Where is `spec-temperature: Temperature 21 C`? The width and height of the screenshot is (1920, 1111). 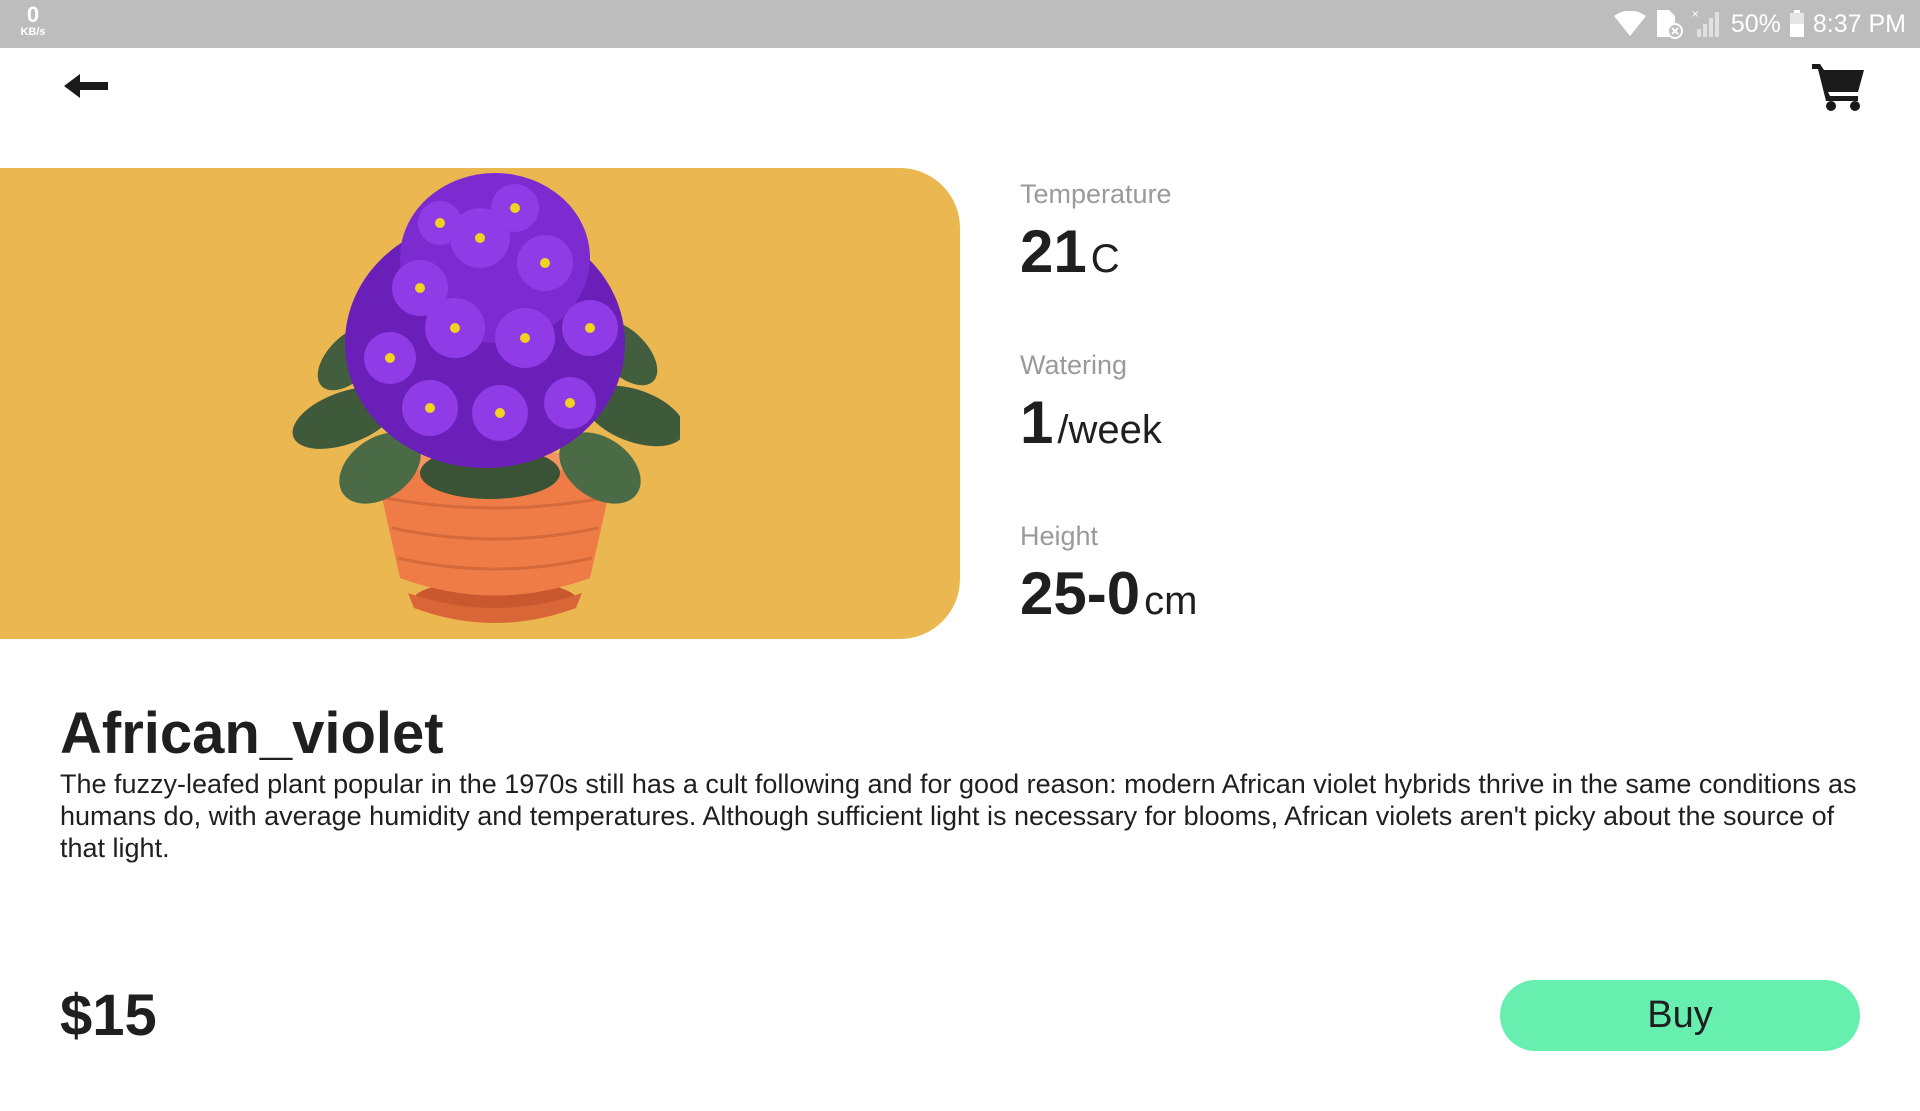
spec-temperature: Temperature 21 C is located at coordinates (1320, 261).